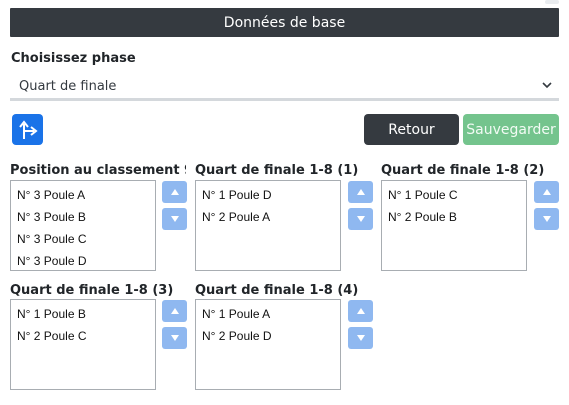 The height and width of the screenshot is (405, 569). I want to click on list-item: N° 1 Poule D, so click(268, 195).